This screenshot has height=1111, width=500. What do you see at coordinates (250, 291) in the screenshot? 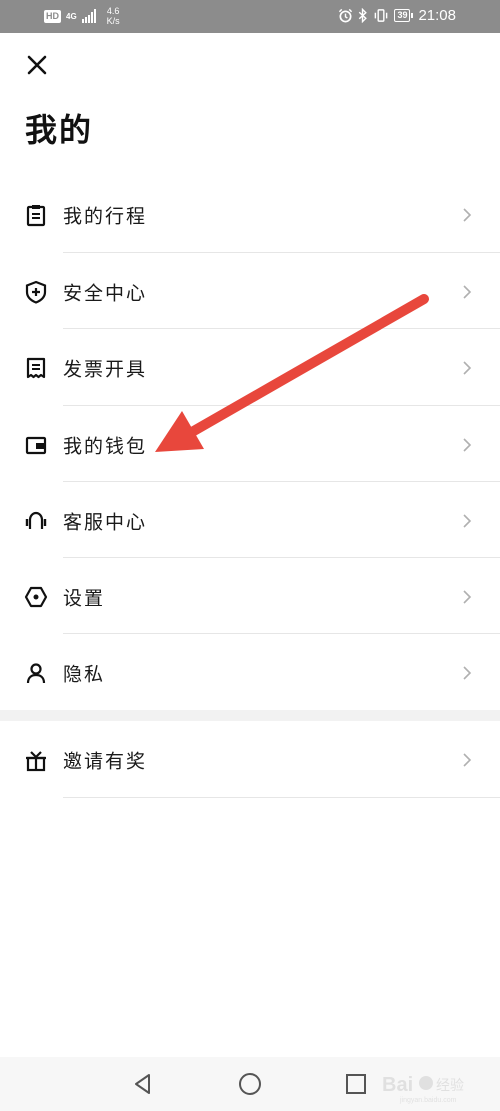
I see `menu-item-safety-center: 安全中心` at bounding box center [250, 291].